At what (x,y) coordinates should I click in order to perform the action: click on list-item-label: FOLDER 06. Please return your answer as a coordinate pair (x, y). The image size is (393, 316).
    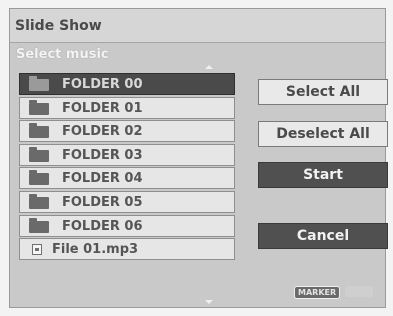
    Looking at the image, I should click on (102, 226).